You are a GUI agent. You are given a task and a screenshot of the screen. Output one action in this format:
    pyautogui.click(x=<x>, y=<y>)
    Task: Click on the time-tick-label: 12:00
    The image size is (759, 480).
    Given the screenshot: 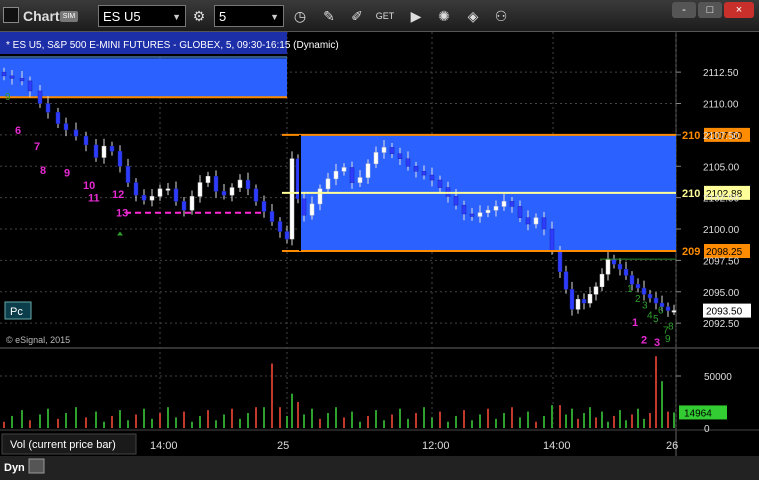 What is the action you would take?
    pyautogui.click(x=436, y=446)
    